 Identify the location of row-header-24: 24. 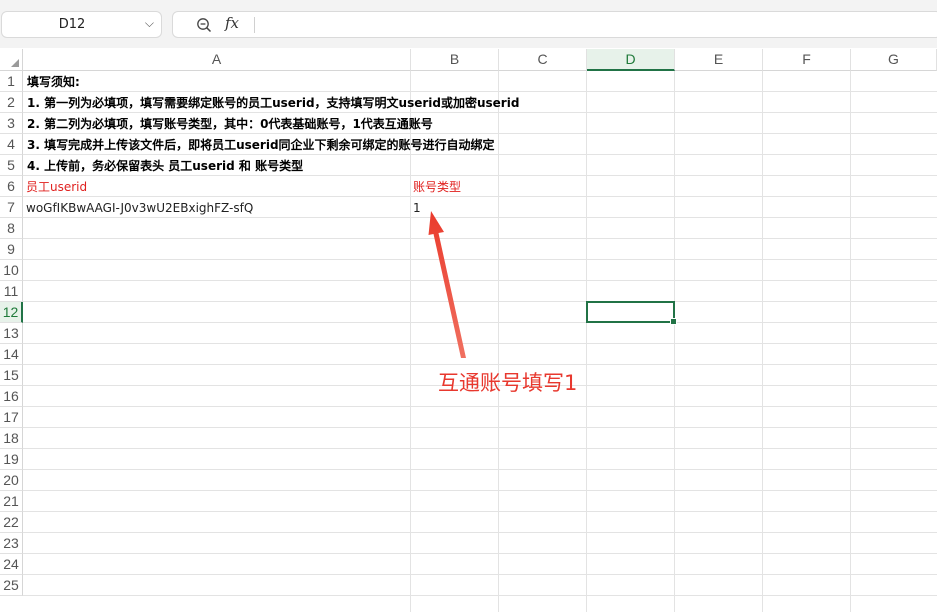
(11, 564).